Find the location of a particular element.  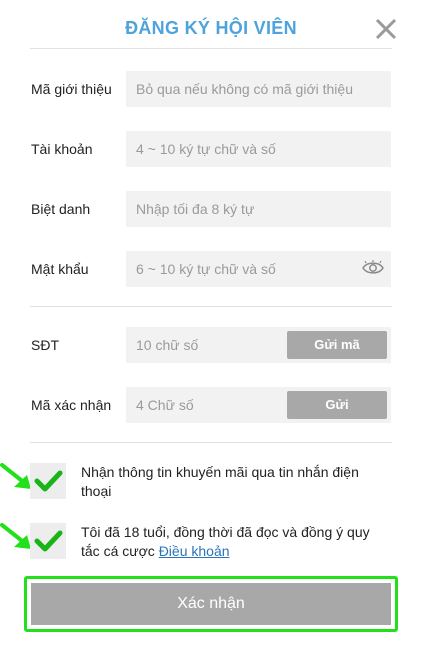

phone-label: SĐT is located at coordinates (45, 345).